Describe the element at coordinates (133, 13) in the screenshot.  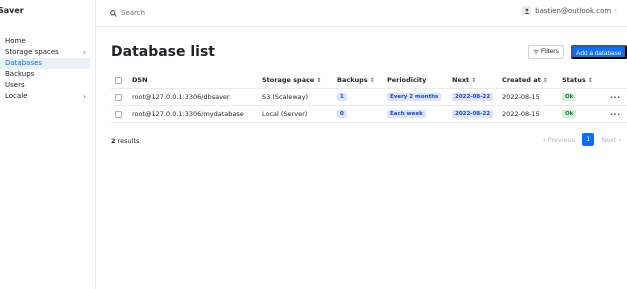
I see `search-placeholder: Search` at that location.